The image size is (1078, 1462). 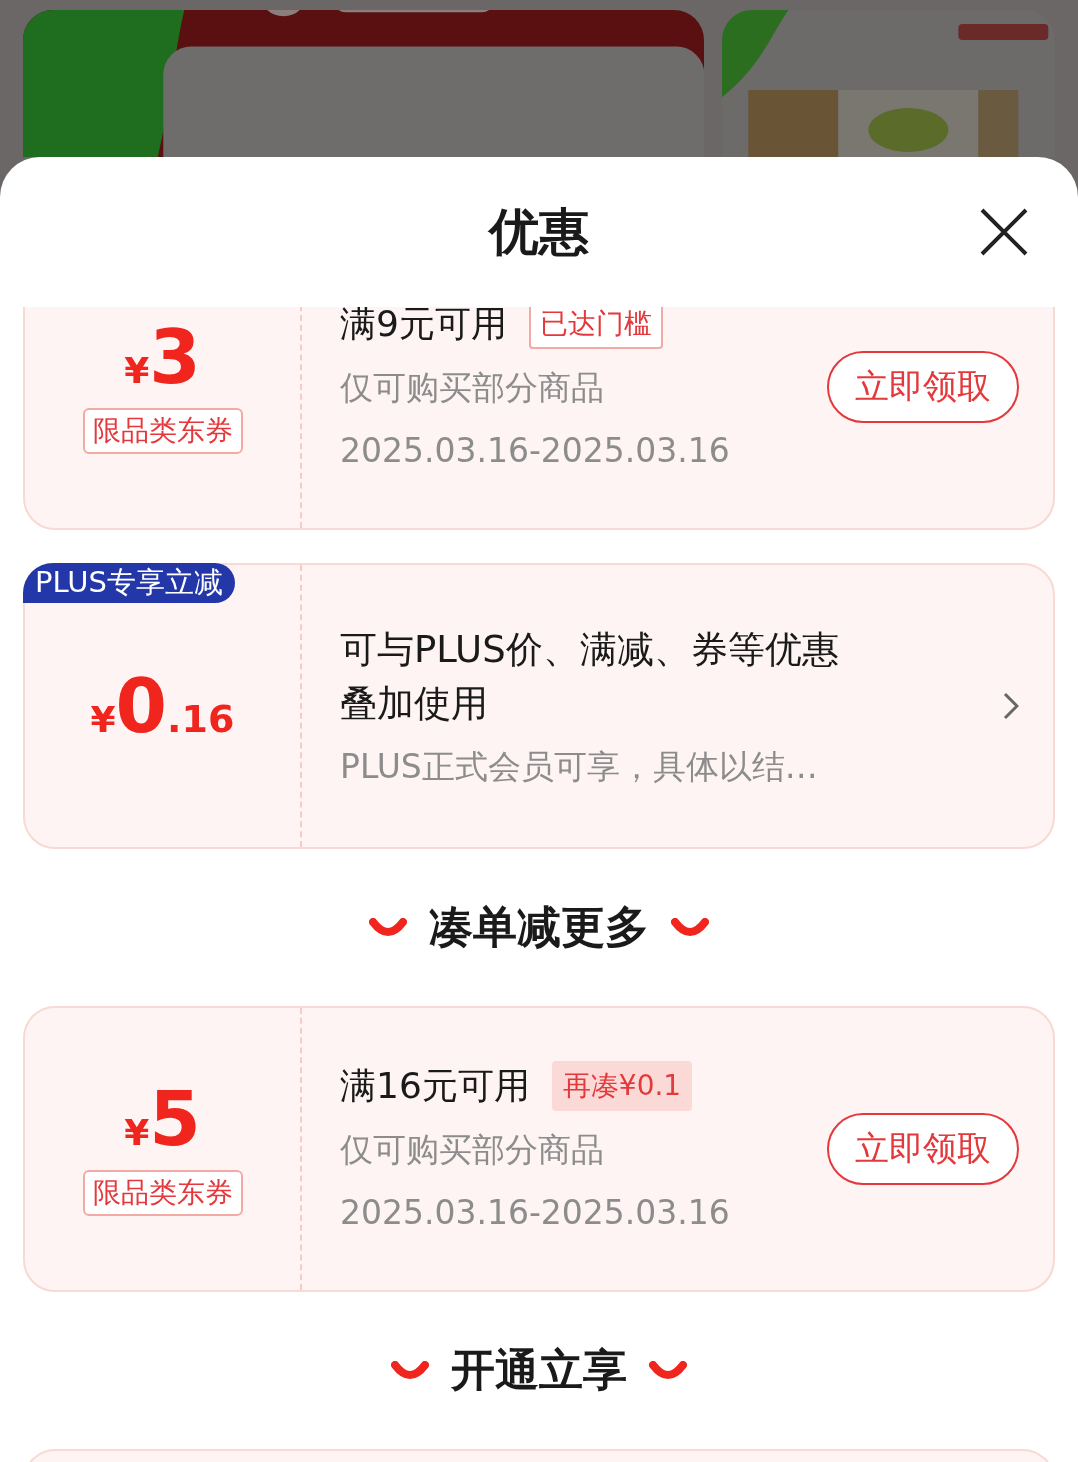 I want to click on section-title: 开通立享, so click(x=539, y=1370).